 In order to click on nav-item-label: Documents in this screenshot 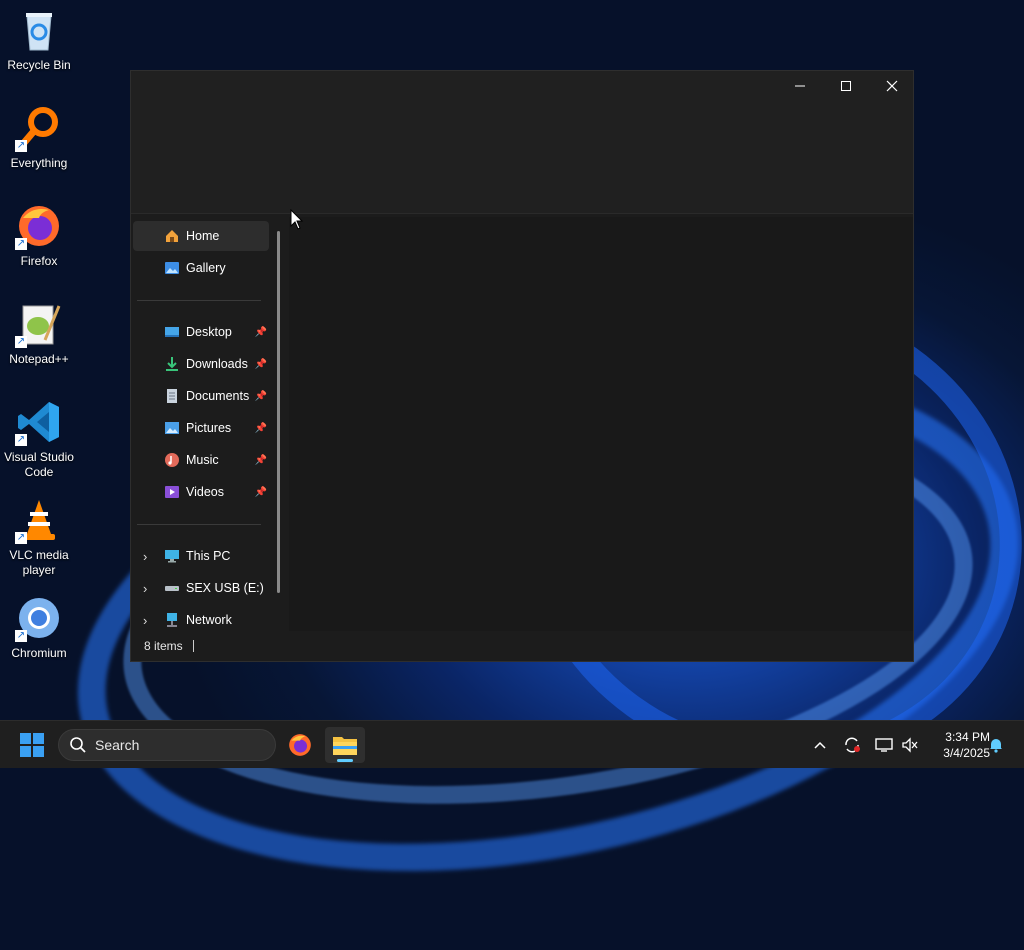, I will do `click(218, 396)`.